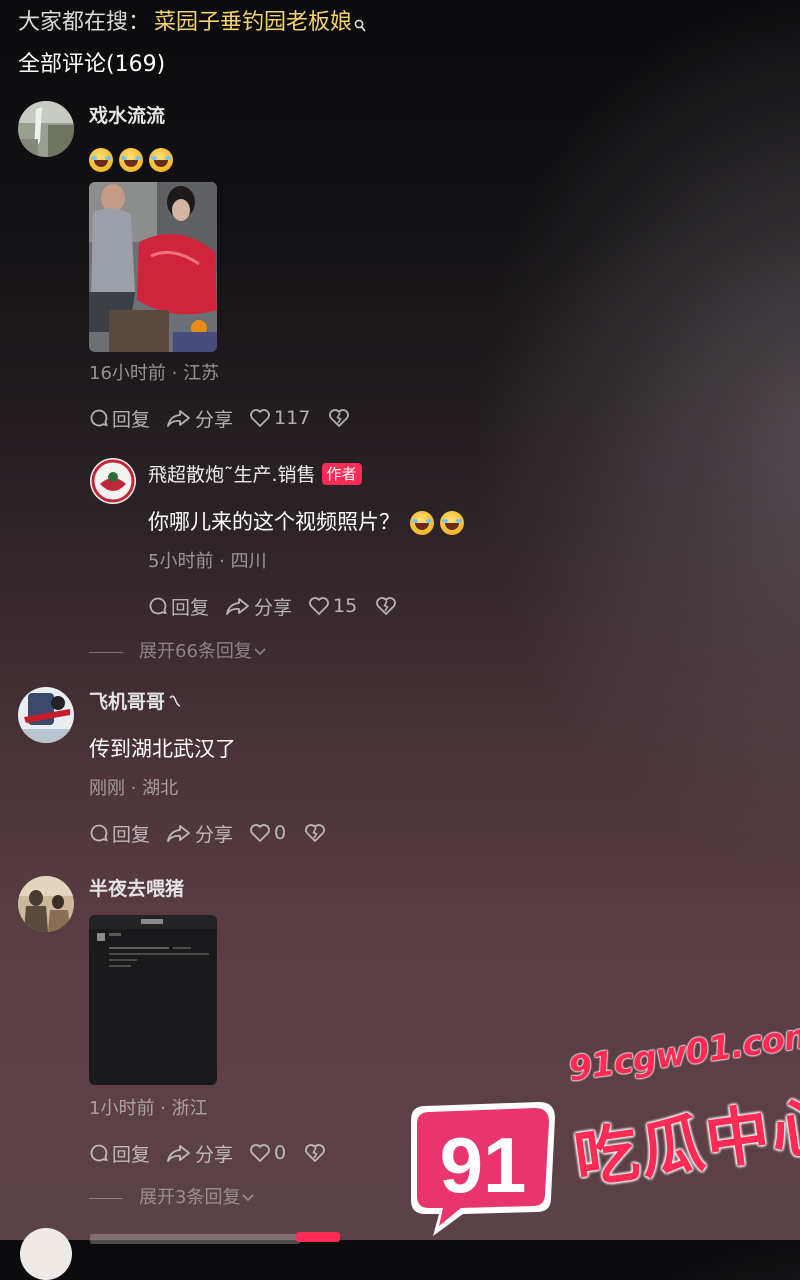 The image size is (800, 1280). Describe the element at coordinates (318, 1237) in the screenshot. I see `author-badge` at that location.